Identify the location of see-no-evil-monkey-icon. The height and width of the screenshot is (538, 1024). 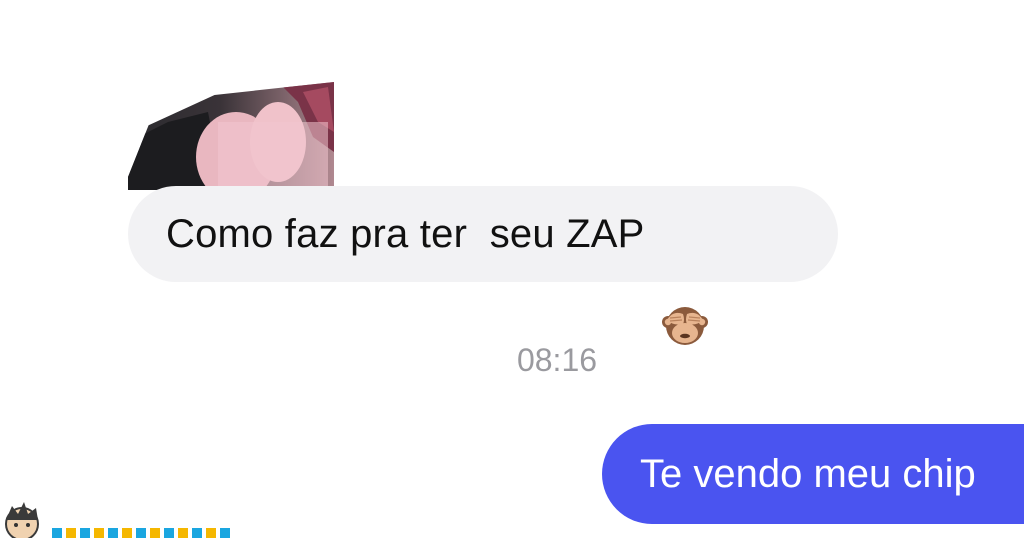
(685, 277).